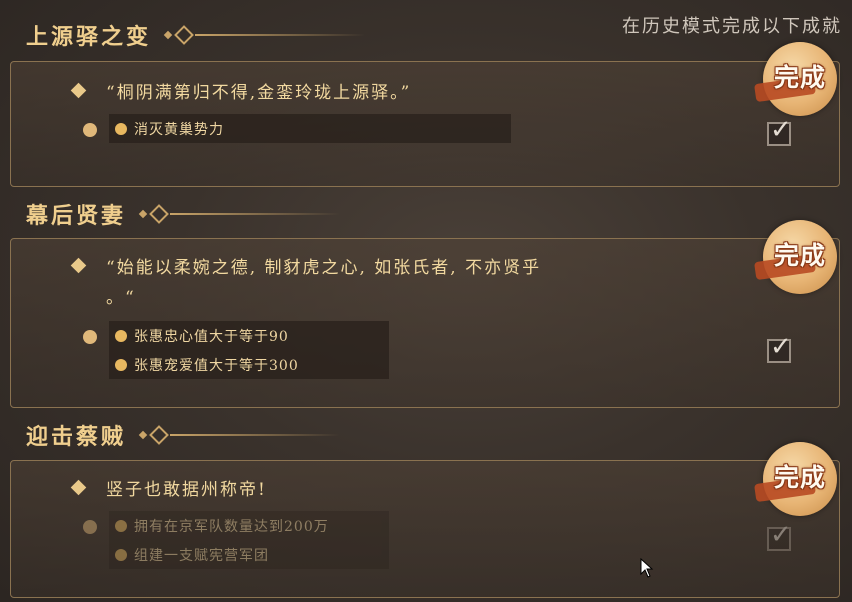 The image size is (852, 602). I want to click on achievement-quote: “桐阴满第归不得,金銮玲珑上源驿。”, so click(259, 93).